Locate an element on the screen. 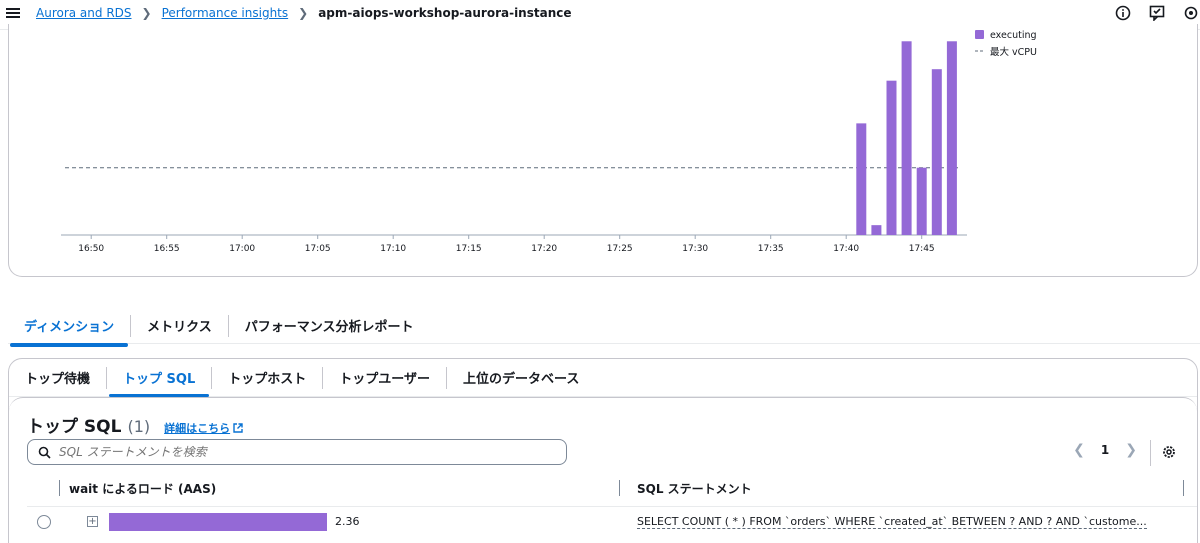  x-tick-label-1650: 16:50 is located at coordinates (91, 249).